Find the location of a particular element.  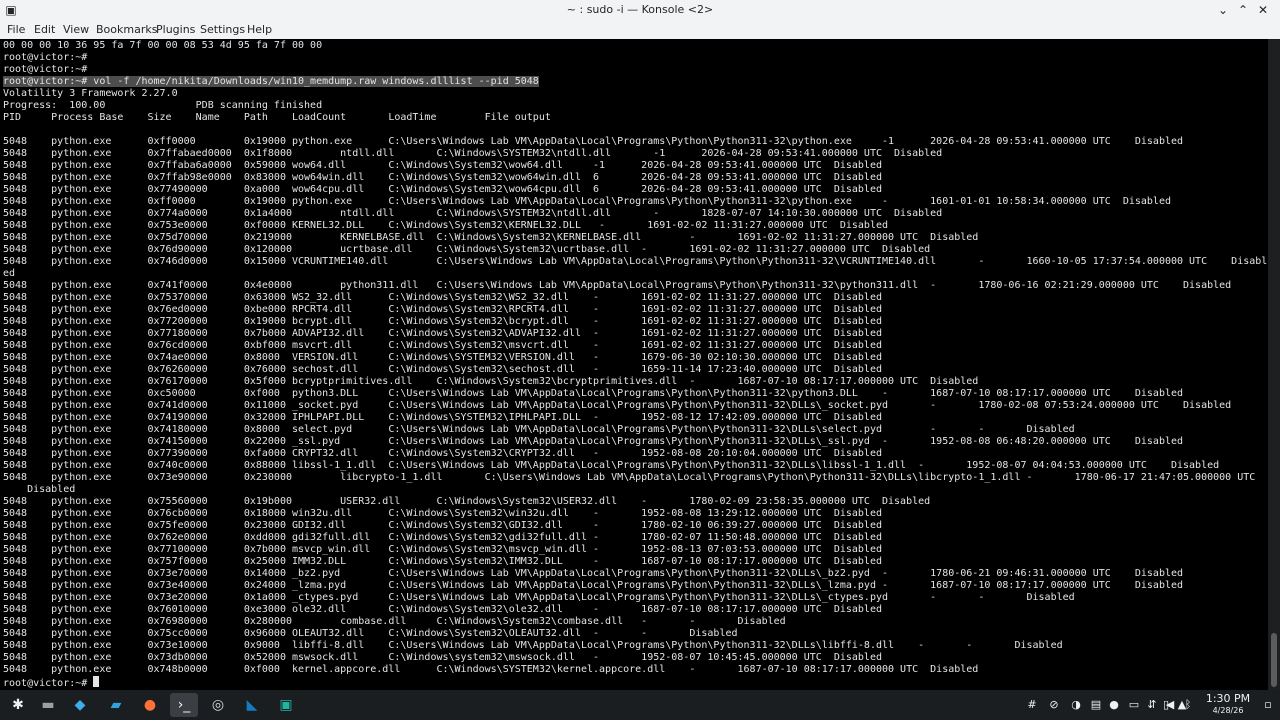

menu-help: Help is located at coordinates (259, 29).